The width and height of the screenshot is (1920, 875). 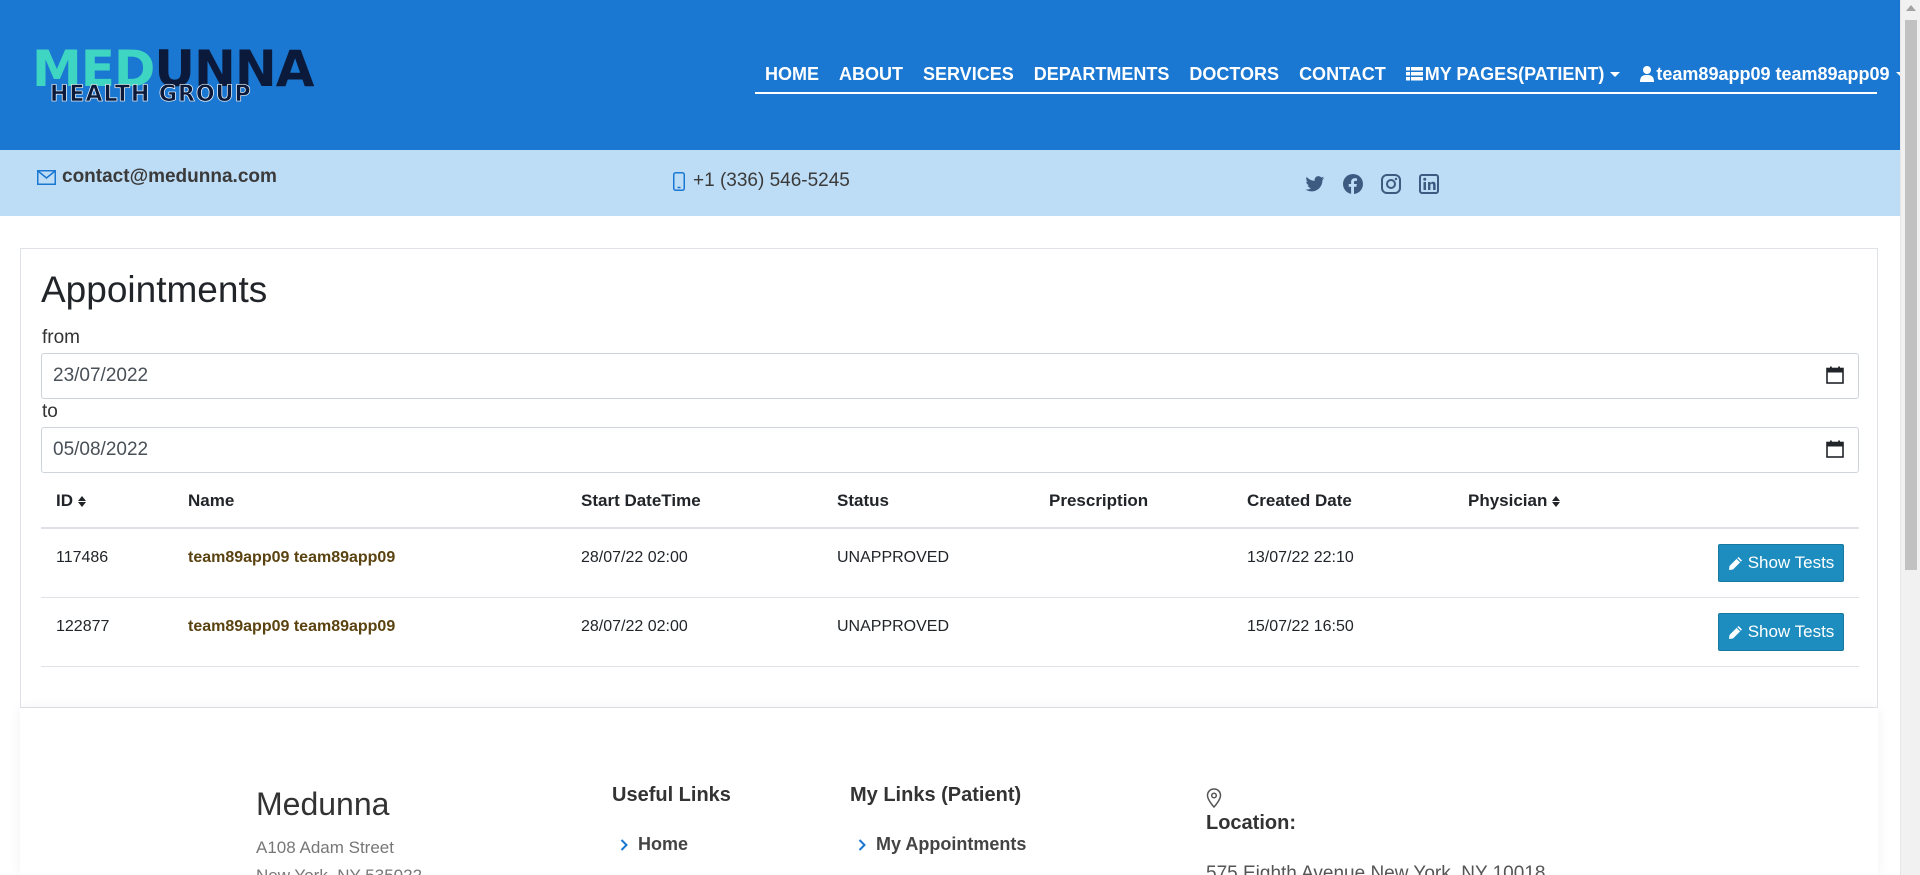 I want to click on page-scrollbar, so click(x=1910, y=437).